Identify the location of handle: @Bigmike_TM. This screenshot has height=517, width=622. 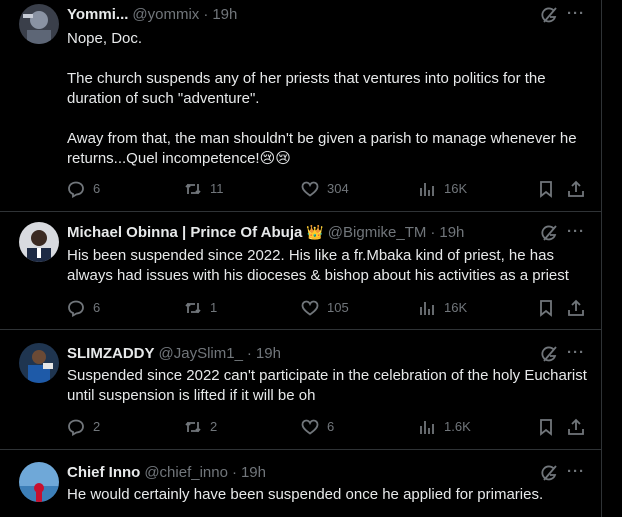
(377, 232).